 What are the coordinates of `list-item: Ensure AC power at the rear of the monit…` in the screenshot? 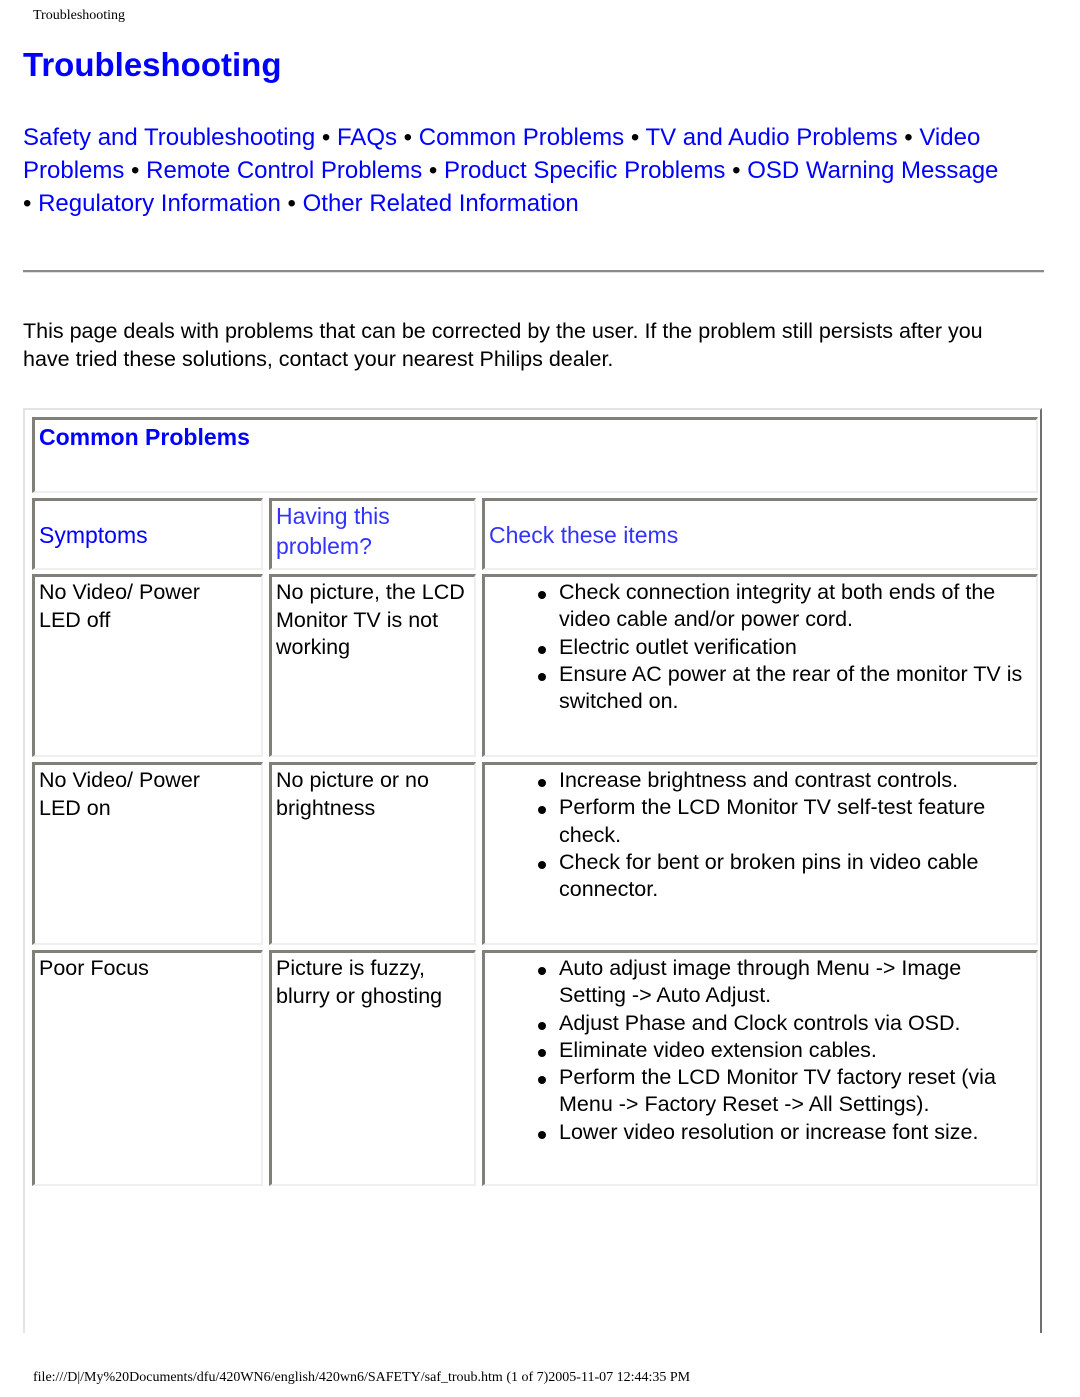 It's located at (785, 688).